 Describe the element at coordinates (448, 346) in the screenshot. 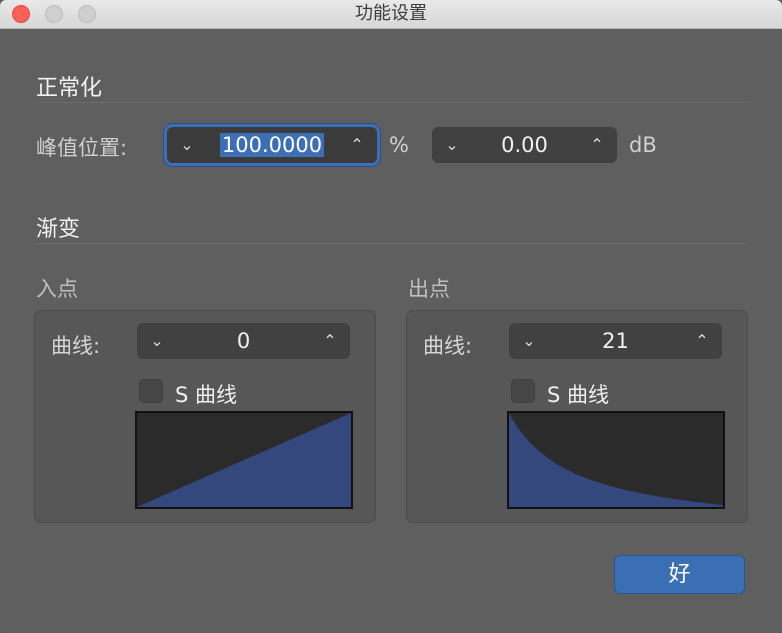

I see `fade-out-curve-label: 曲线:` at that location.